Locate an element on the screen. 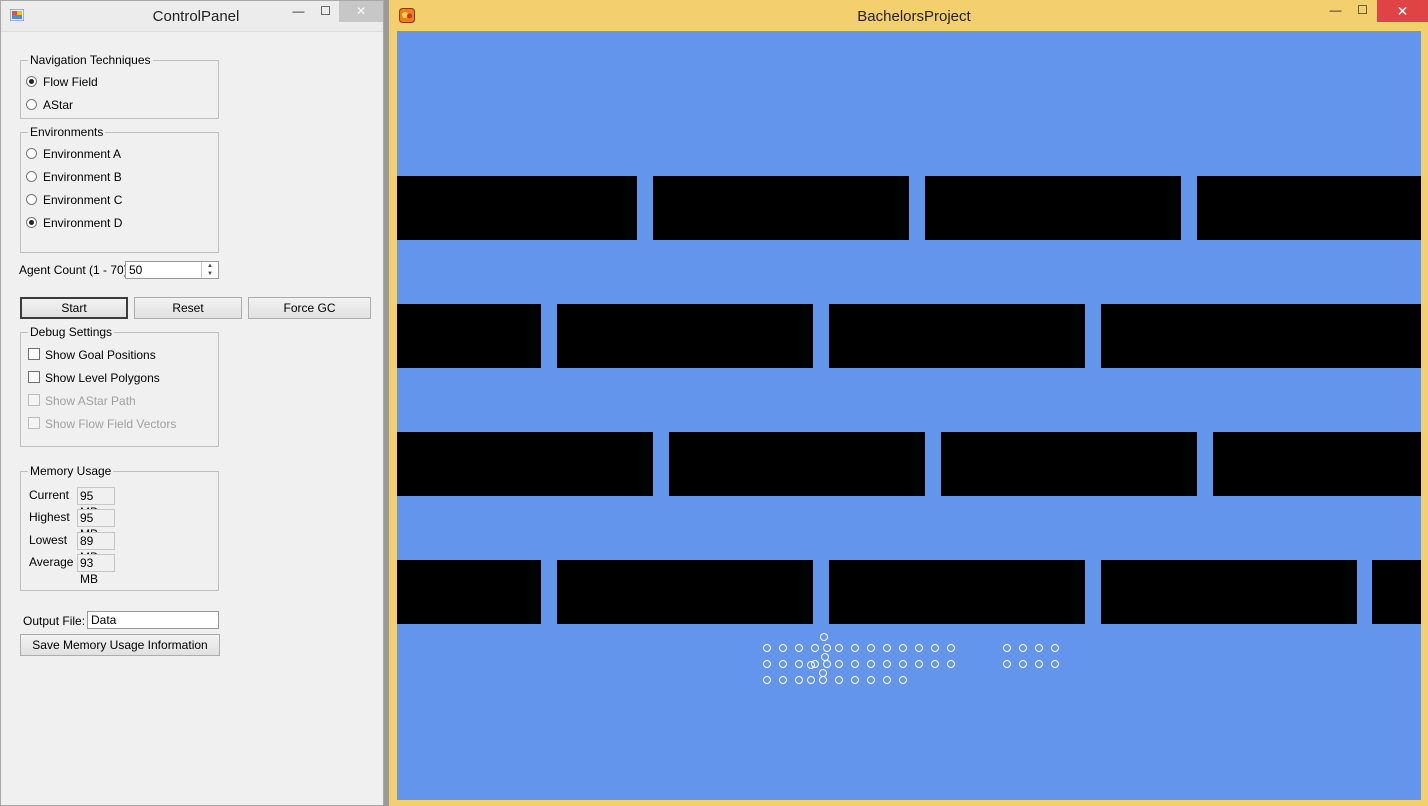 The width and height of the screenshot is (1428, 806). show-goal-positions-checkbox is located at coordinates (34, 354).